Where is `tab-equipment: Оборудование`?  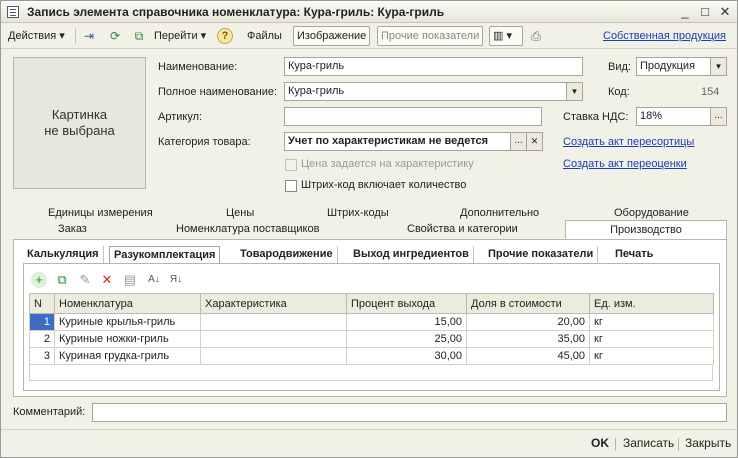 tab-equipment: Оборудование is located at coordinates (651, 213).